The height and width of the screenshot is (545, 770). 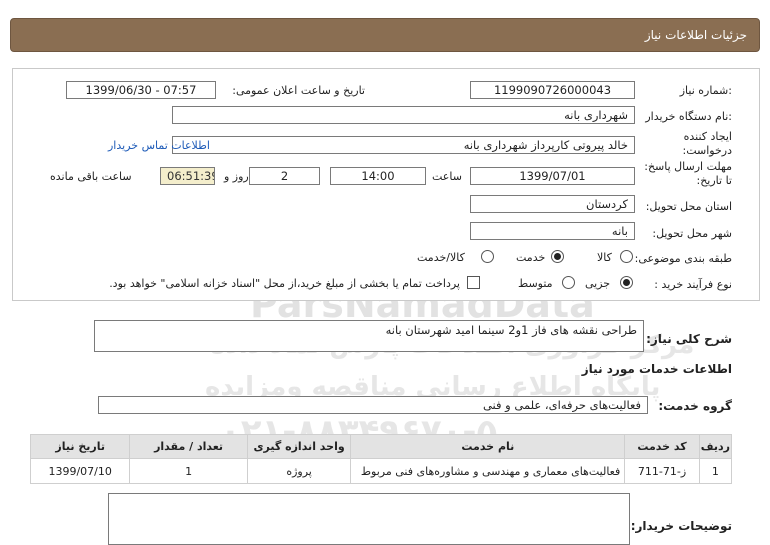 I want to click on col-row-number: ردیف, so click(x=715, y=446).